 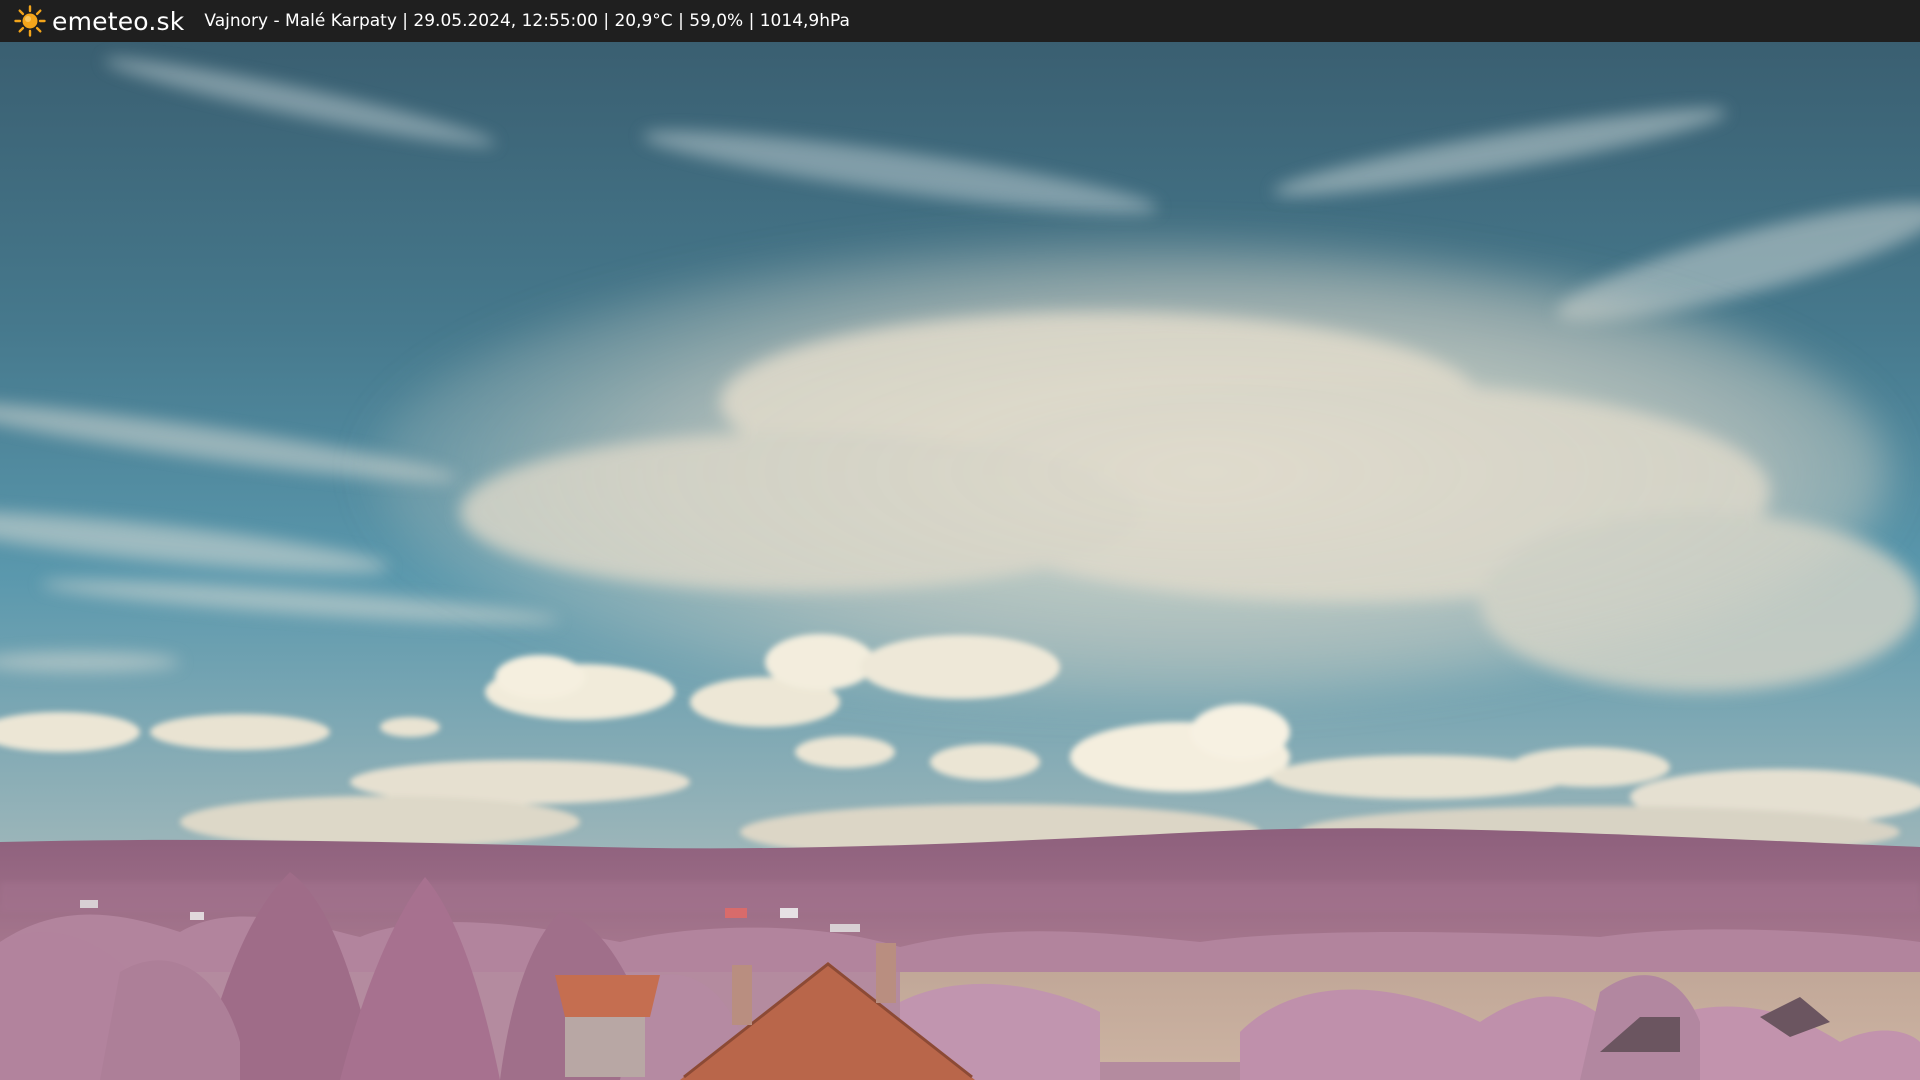 What do you see at coordinates (30, 21) in the screenshot?
I see `sun-icon` at bounding box center [30, 21].